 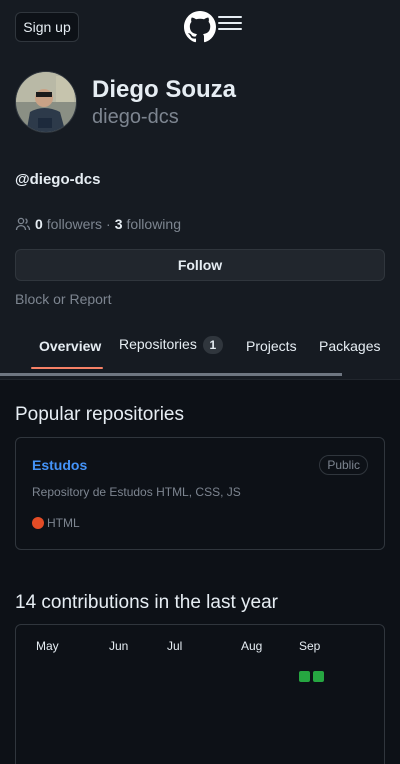 I want to click on repo-language: HTML, so click(x=56, y=523).